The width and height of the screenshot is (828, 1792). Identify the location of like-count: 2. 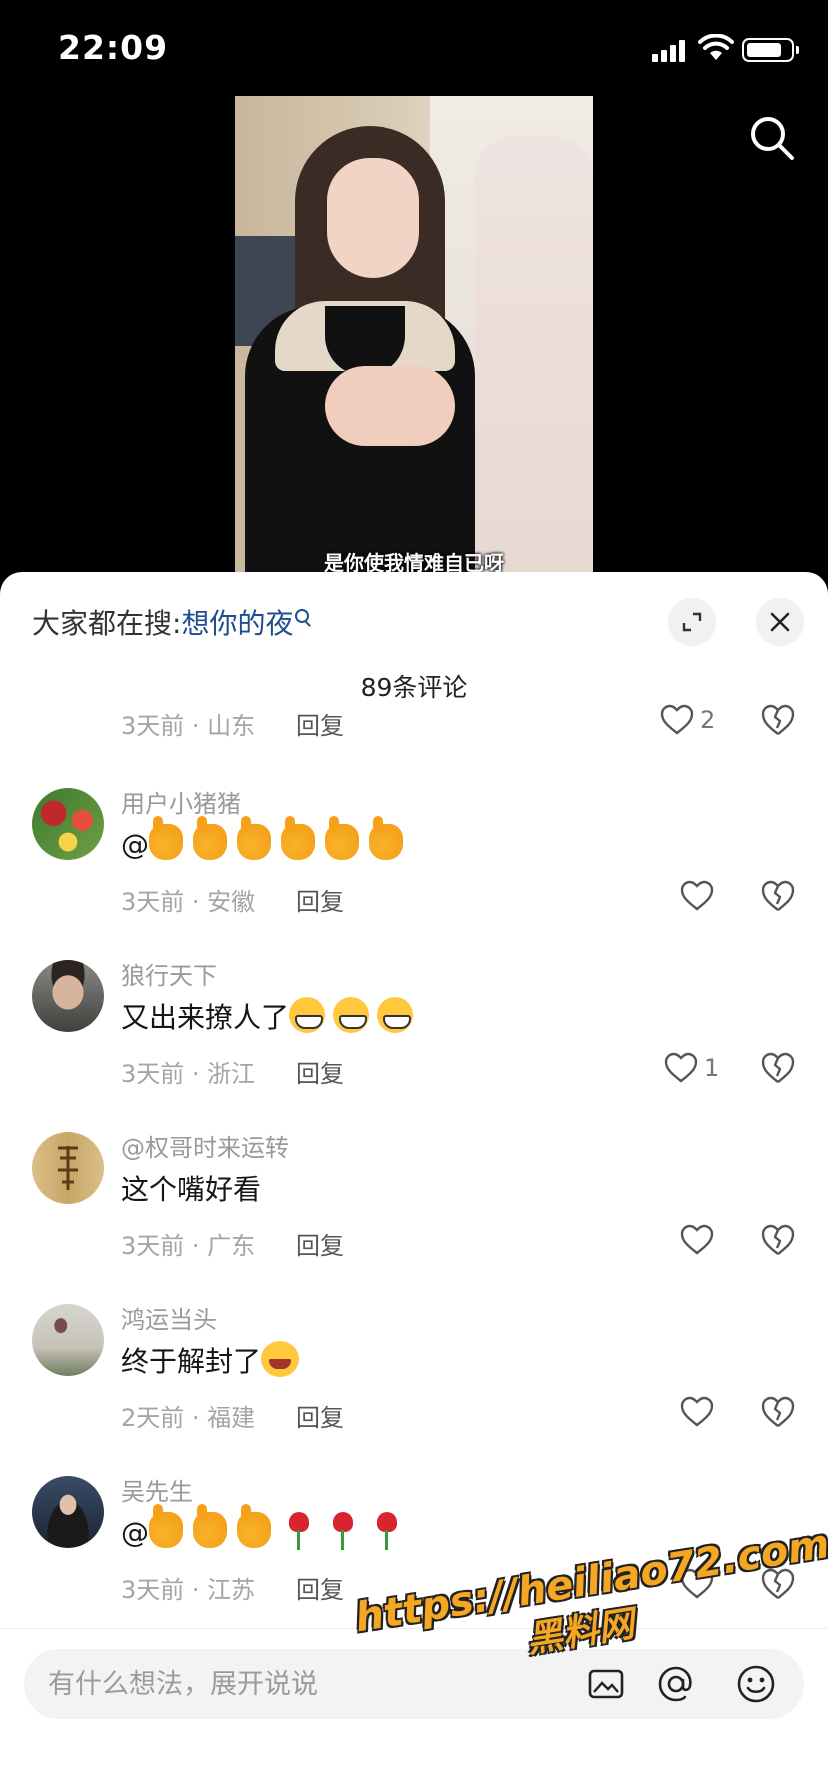
(708, 720).